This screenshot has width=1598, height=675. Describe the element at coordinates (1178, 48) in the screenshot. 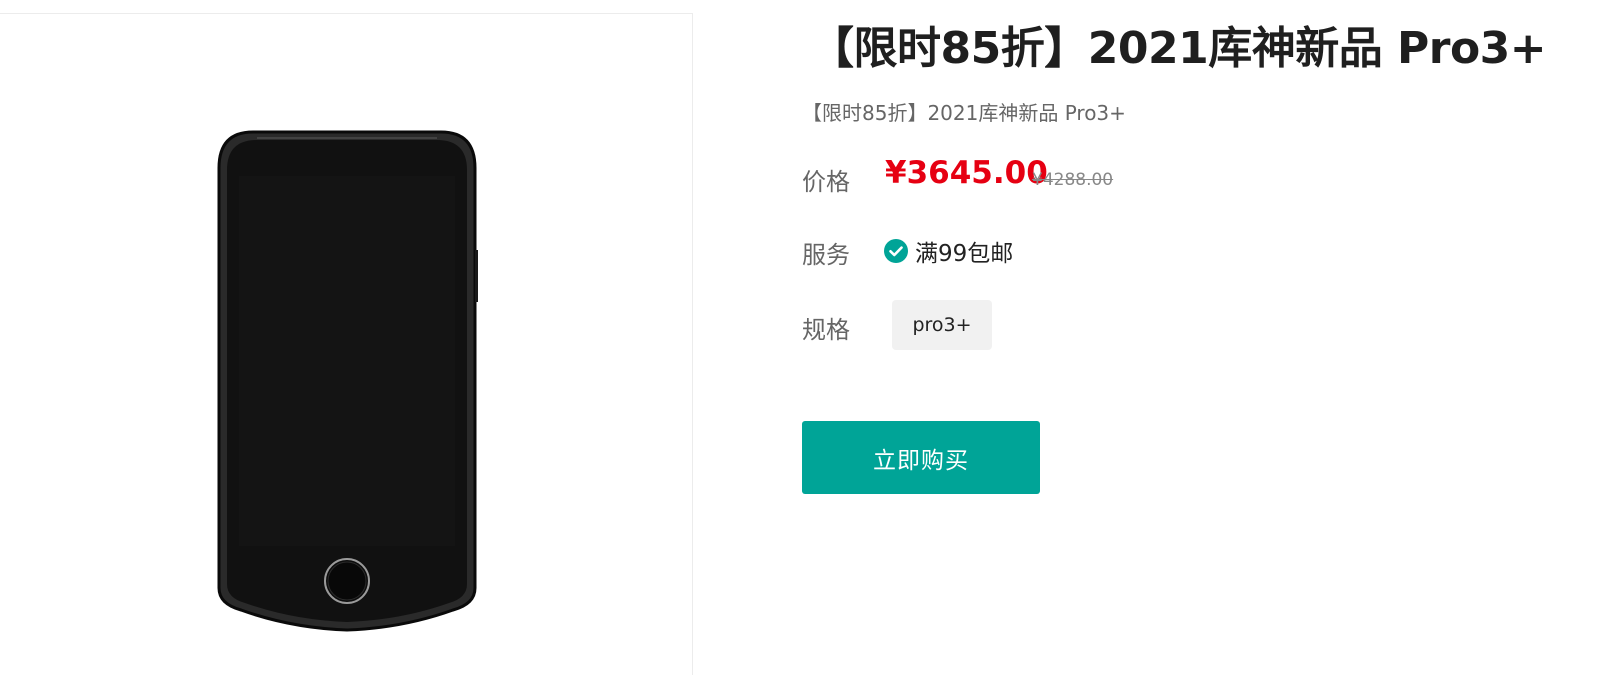

I see `product-title: 【限时85折】2021库神新品 Pro3+` at that location.